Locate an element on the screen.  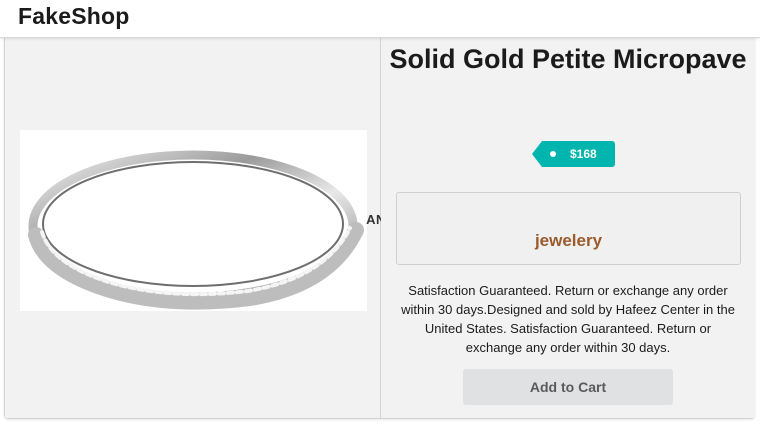
price-tag: $168 is located at coordinates (573, 154).